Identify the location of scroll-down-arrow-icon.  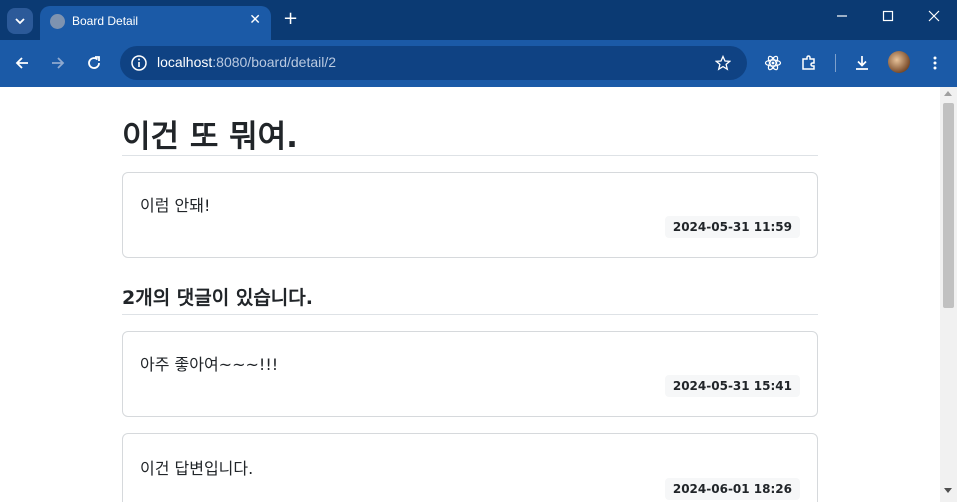
(948, 490).